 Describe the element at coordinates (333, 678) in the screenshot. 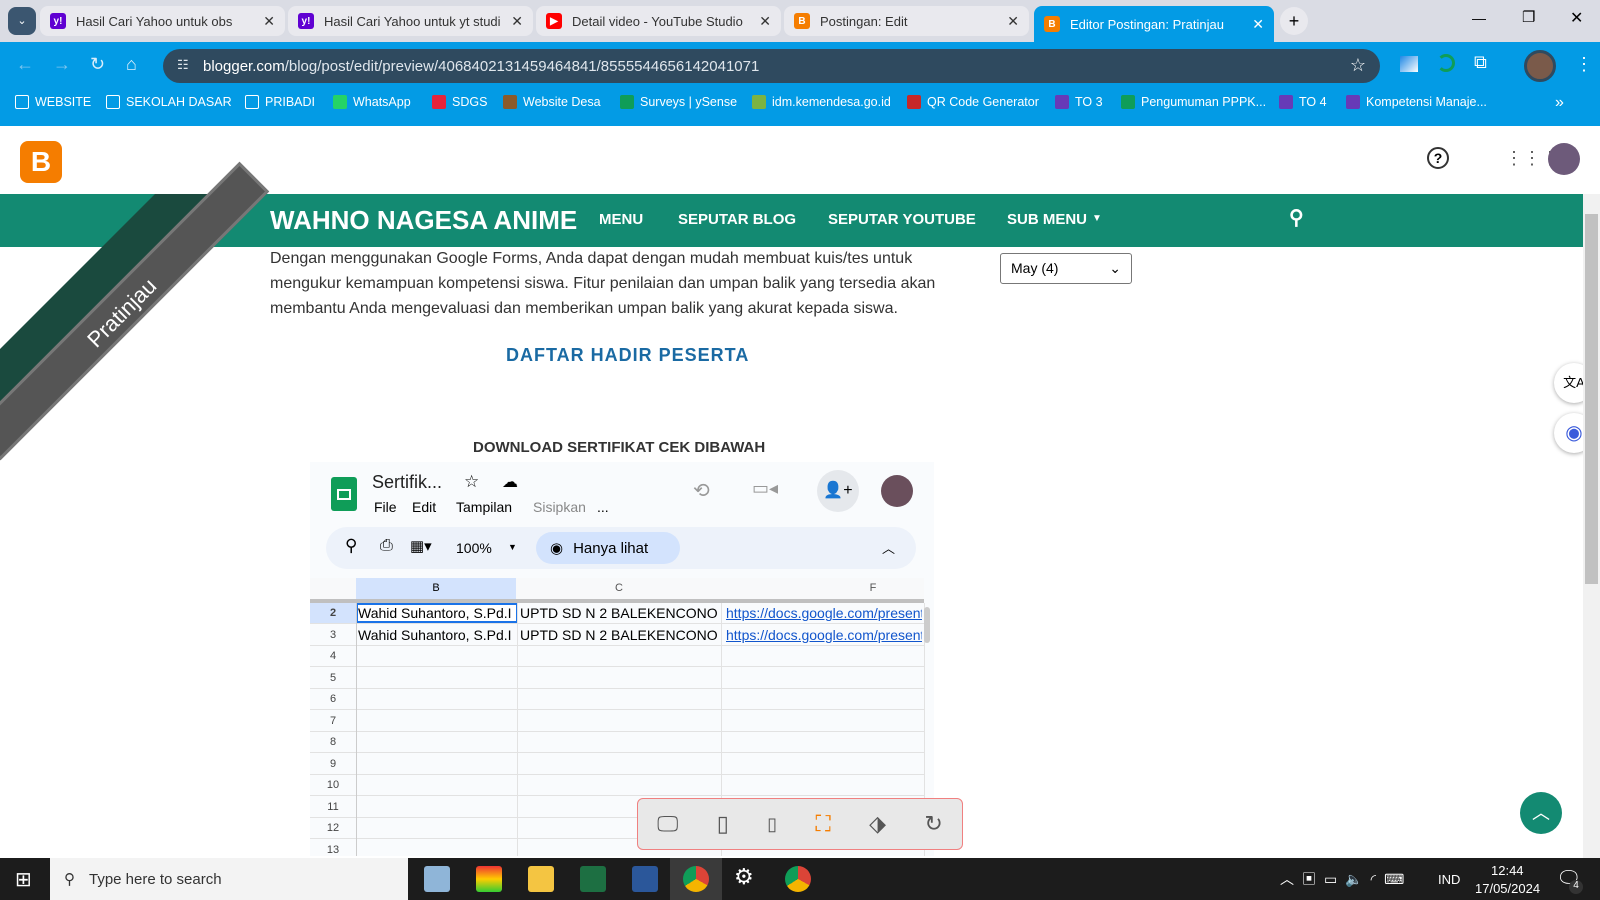

I see `row-number: 5` at that location.